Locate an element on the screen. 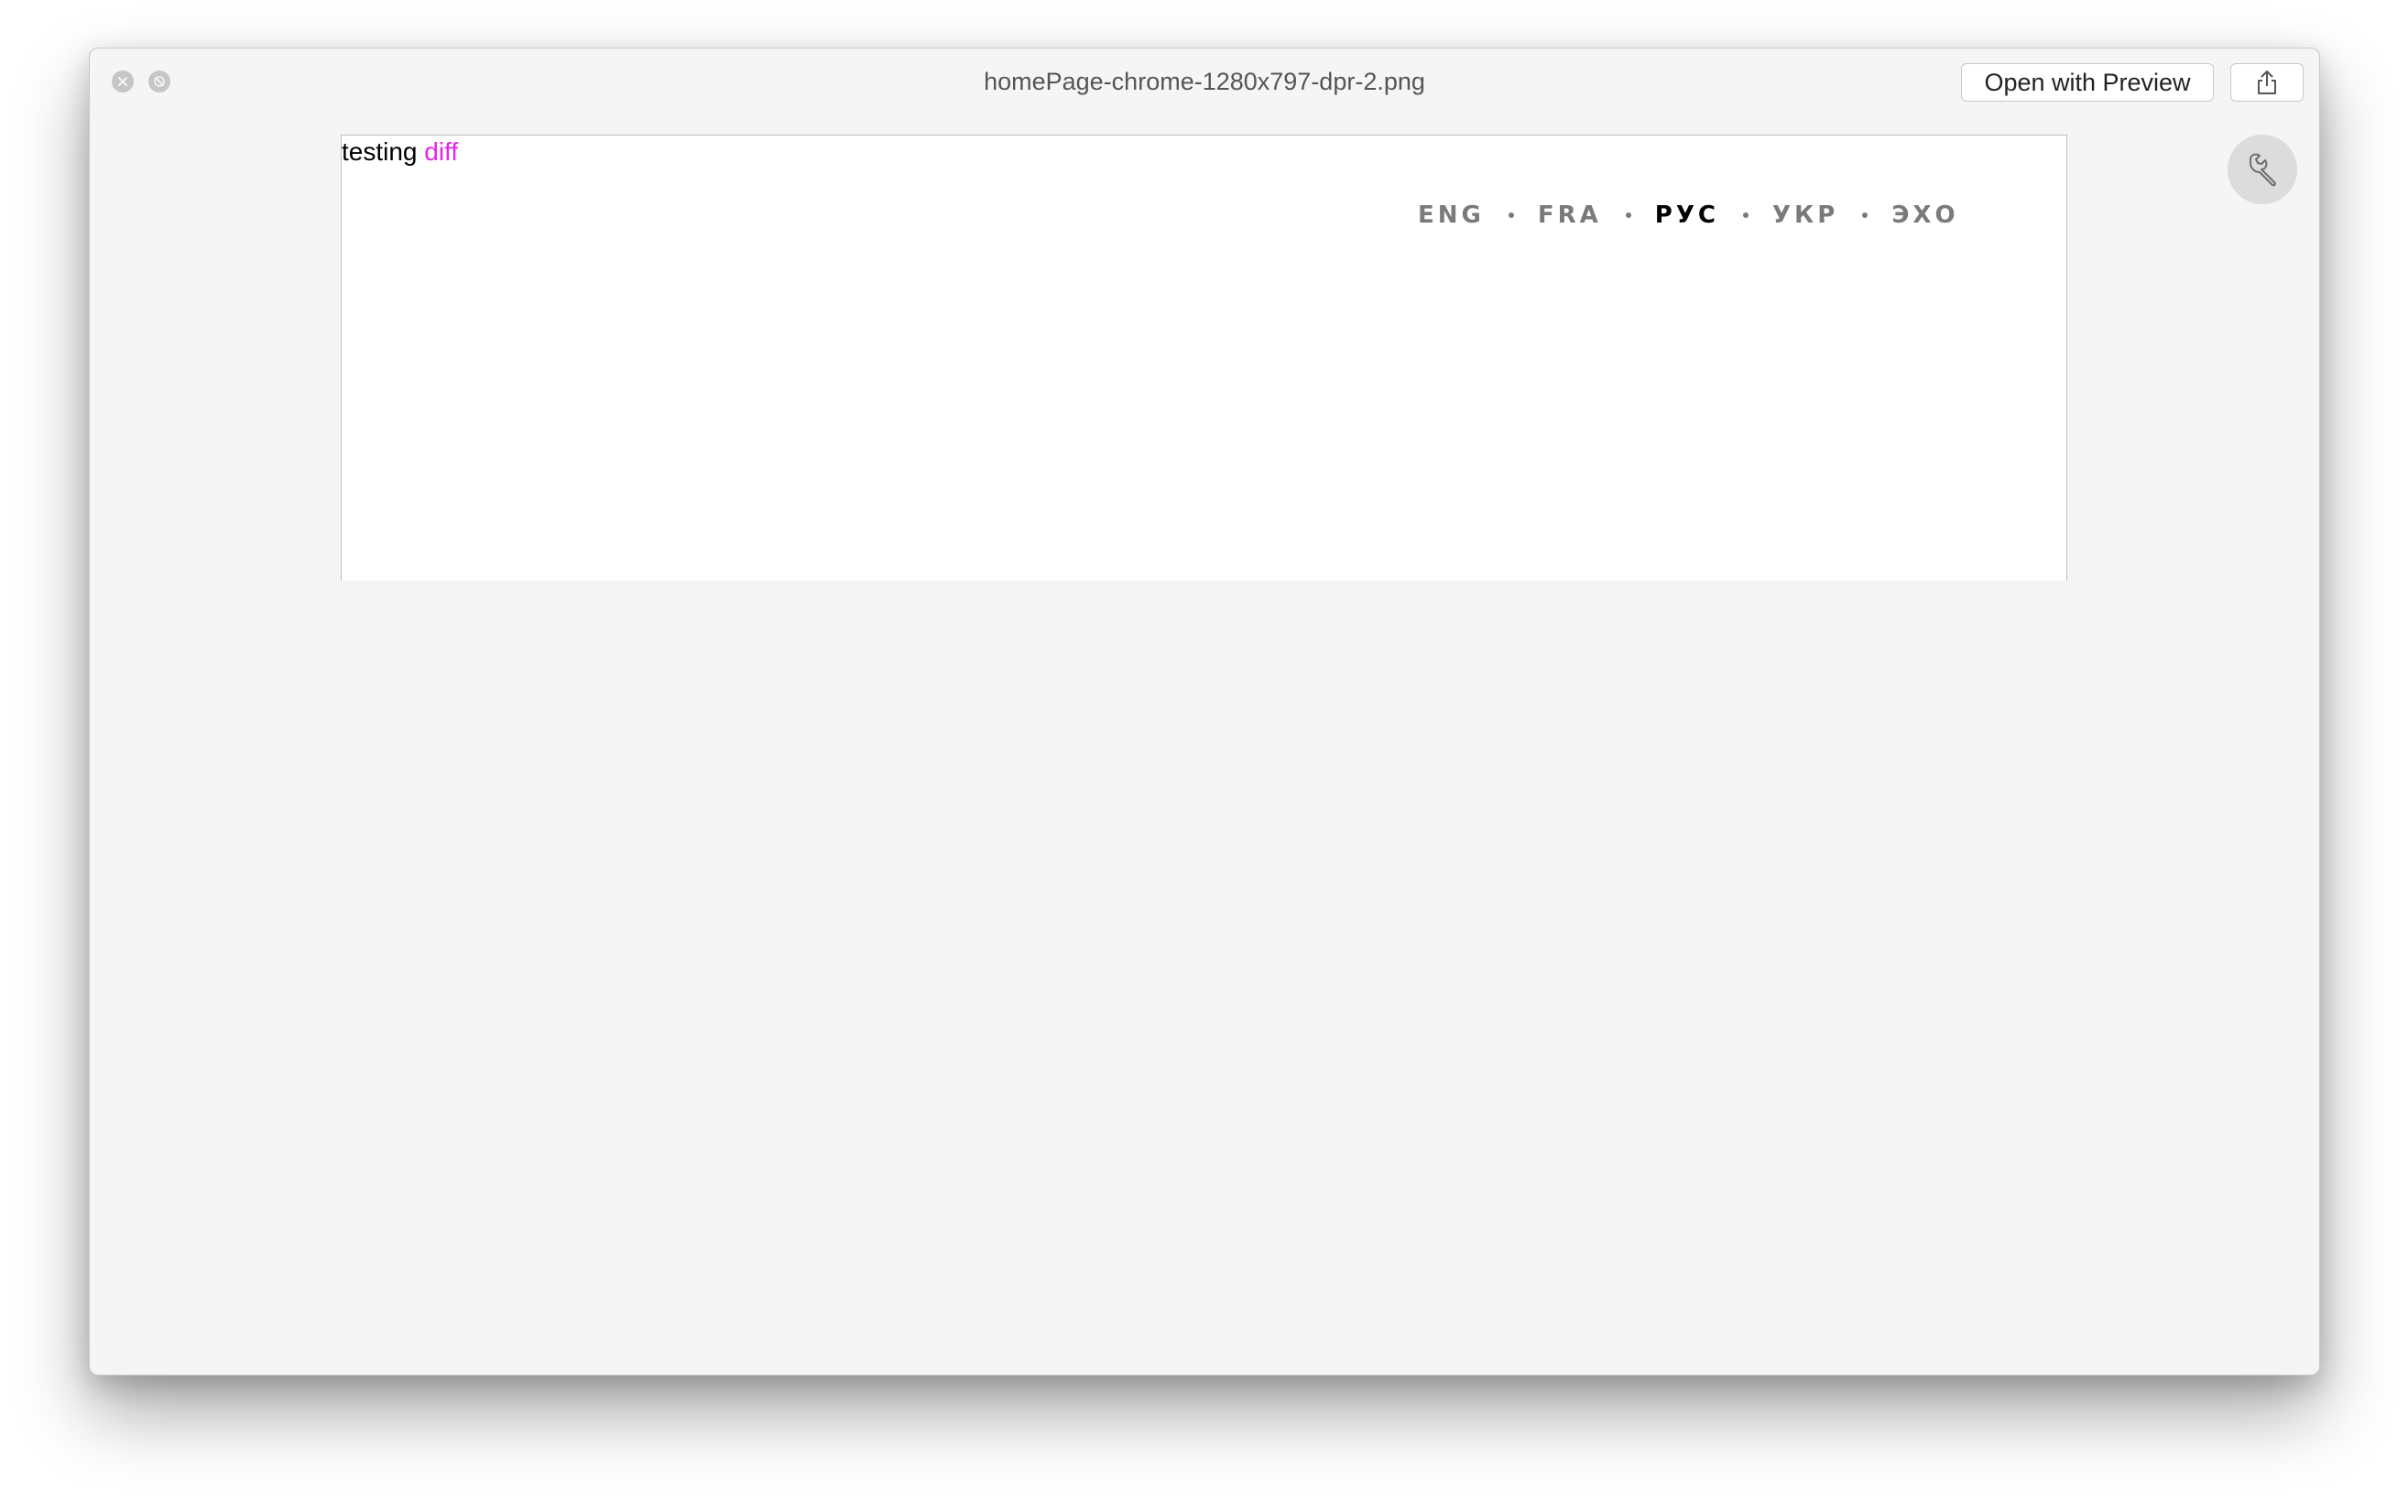  share-icon is located at coordinates (2267, 82).